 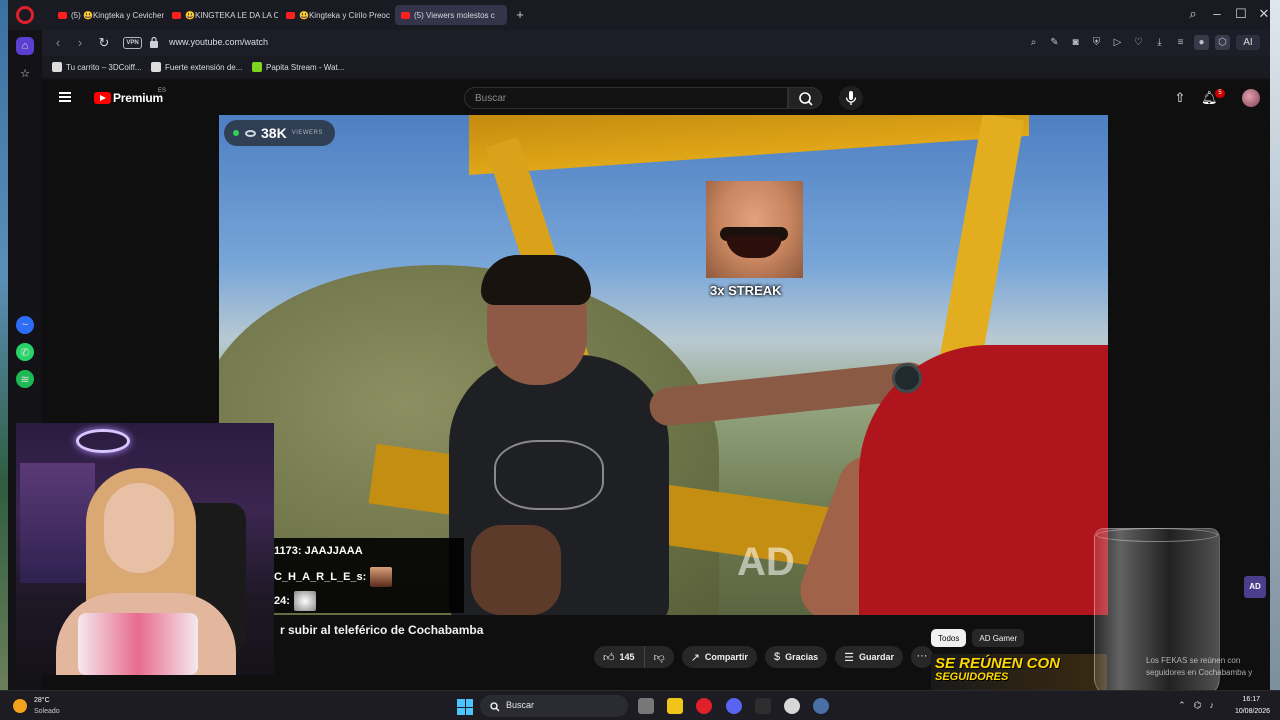 I want to click on youtube-logo-icon, so click(x=102, y=98).